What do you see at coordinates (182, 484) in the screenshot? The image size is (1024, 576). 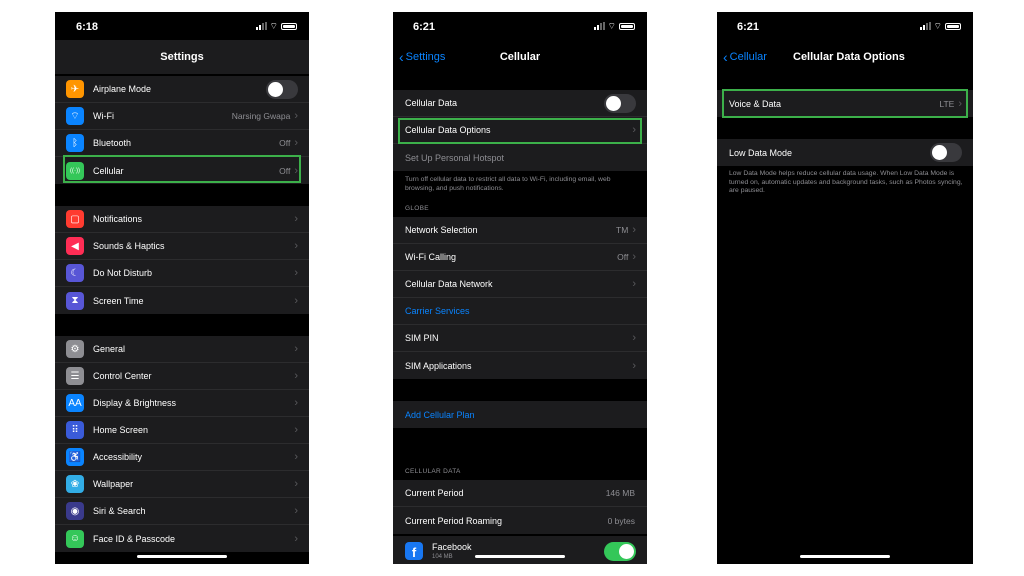 I see `row-wallpaper: ❀ Wallpaper ›` at bounding box center [182, 484].